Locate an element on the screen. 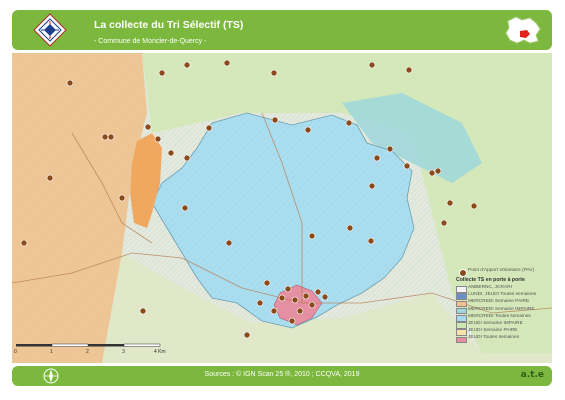 This screenshot has height=400, width=565. scale-bar is located at coordinates (88, 345).